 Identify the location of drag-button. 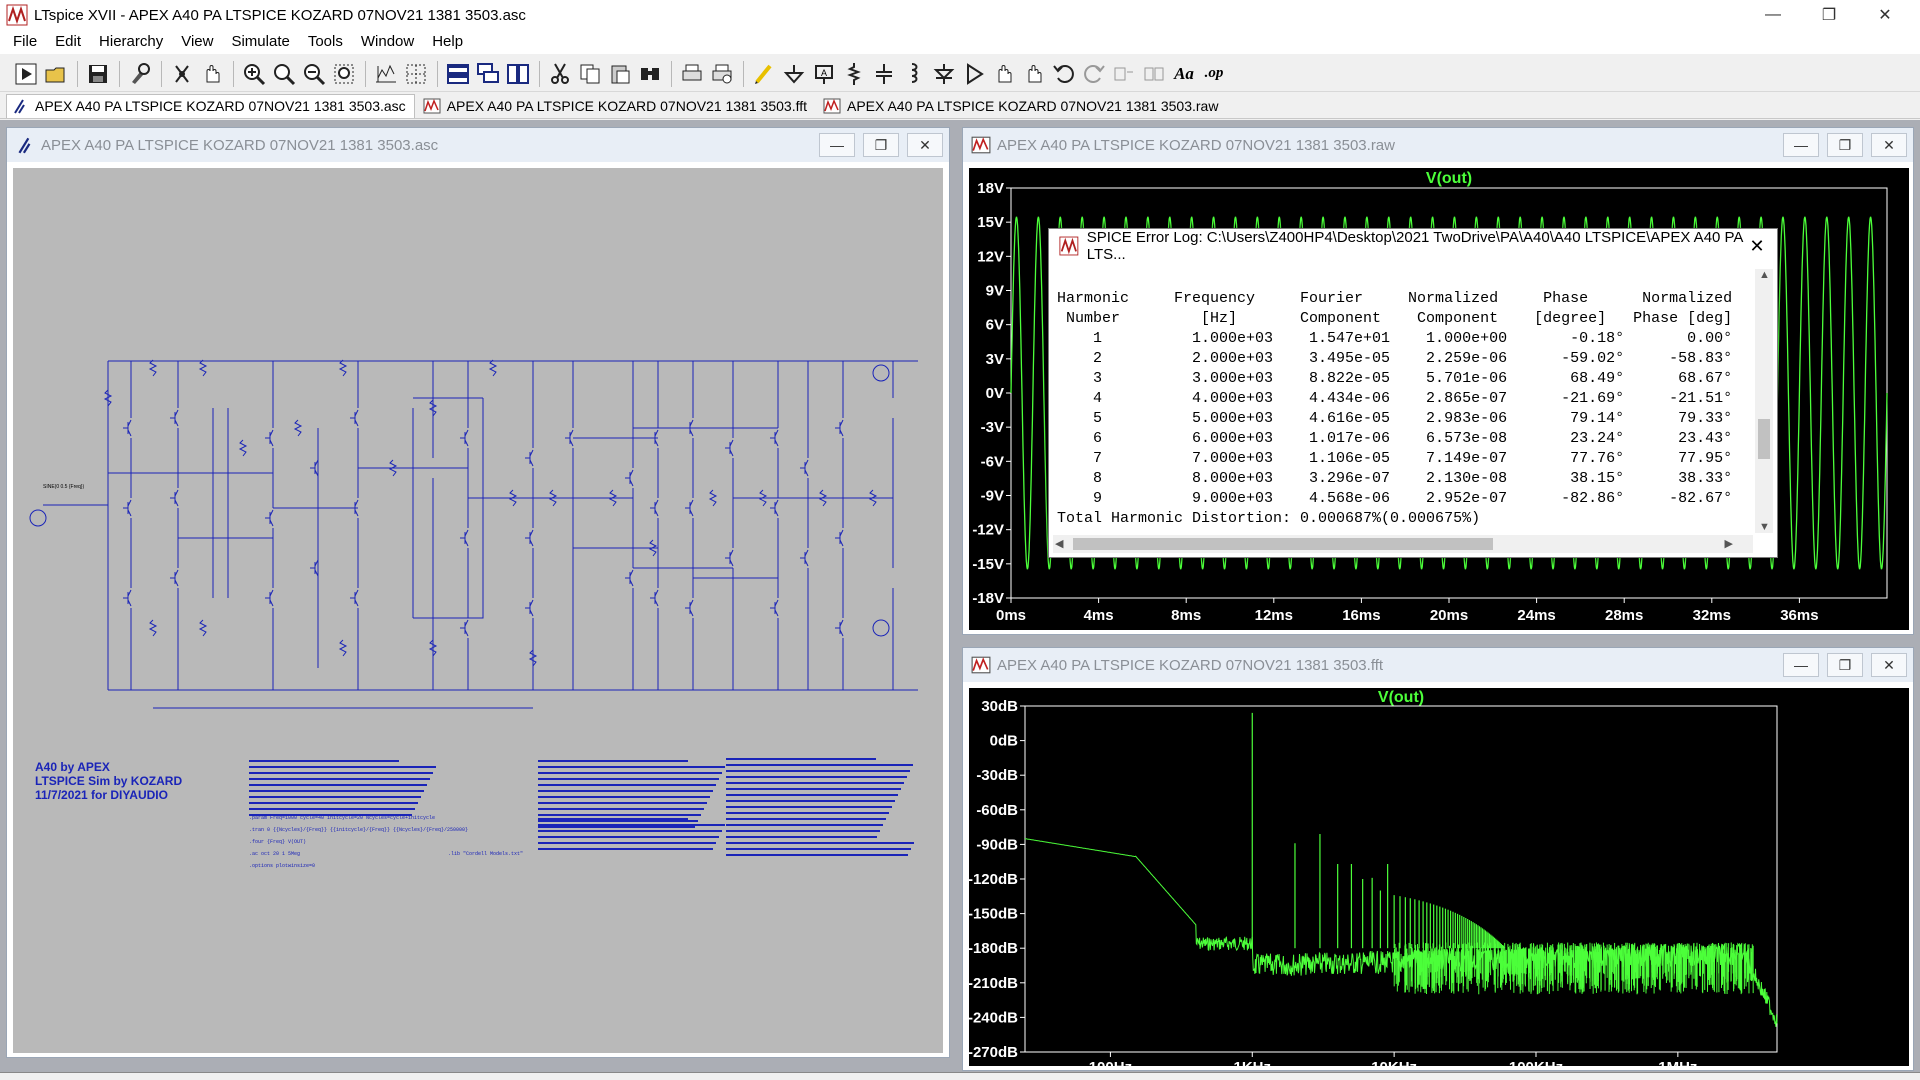
(1034, 74).